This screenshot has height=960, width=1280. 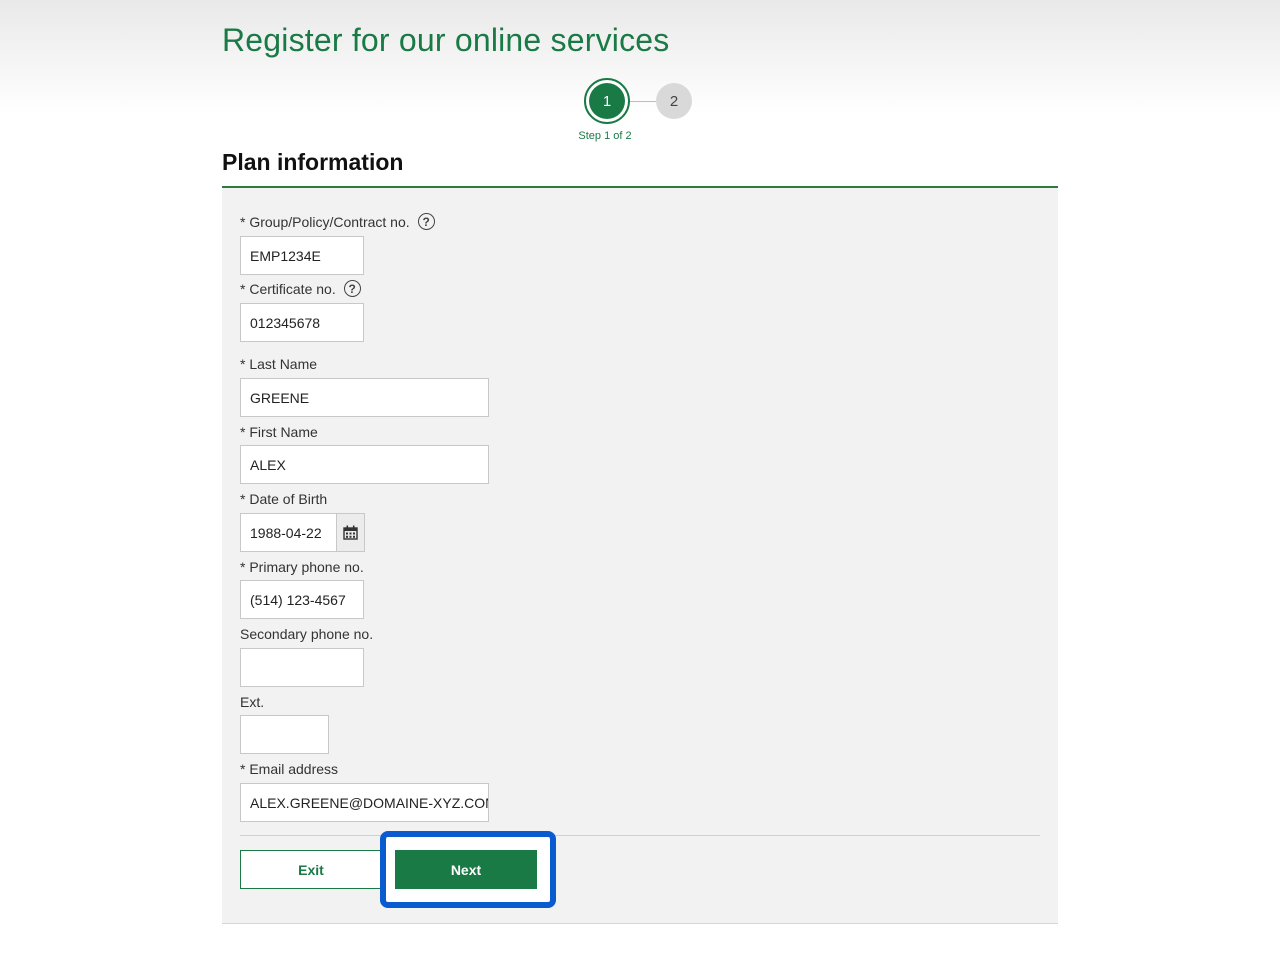 What do you see at coordinates (364, 802) in the screenshot?
I see `email-field: ALEX.GREENE@DOMAINE-XYZ.COM` at bounding box center [364, 802].